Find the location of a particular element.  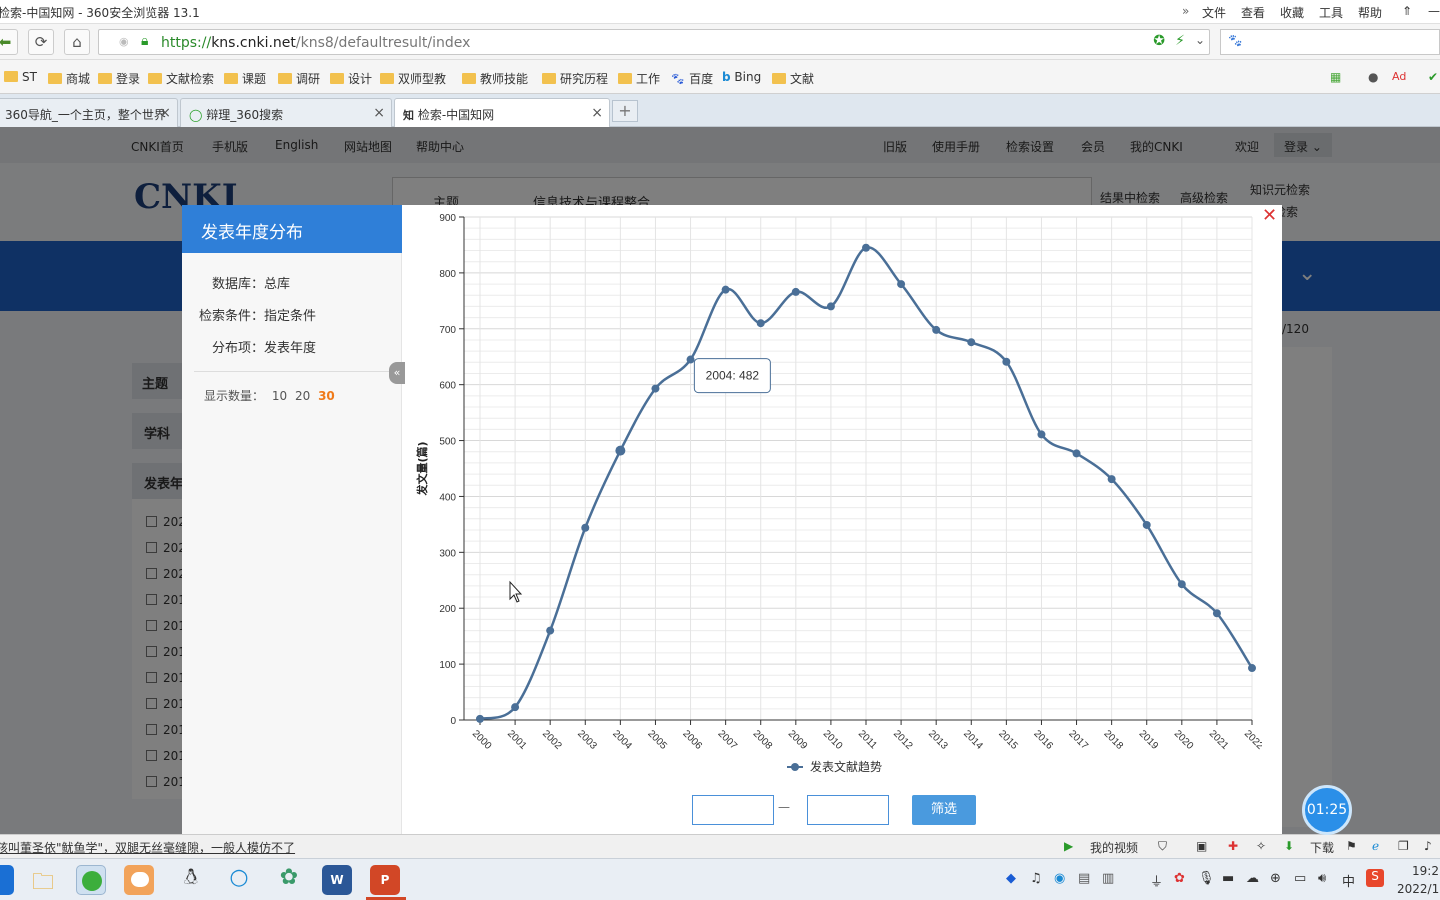

pdf-icon: Ad is located at coordinates (1399, 76).